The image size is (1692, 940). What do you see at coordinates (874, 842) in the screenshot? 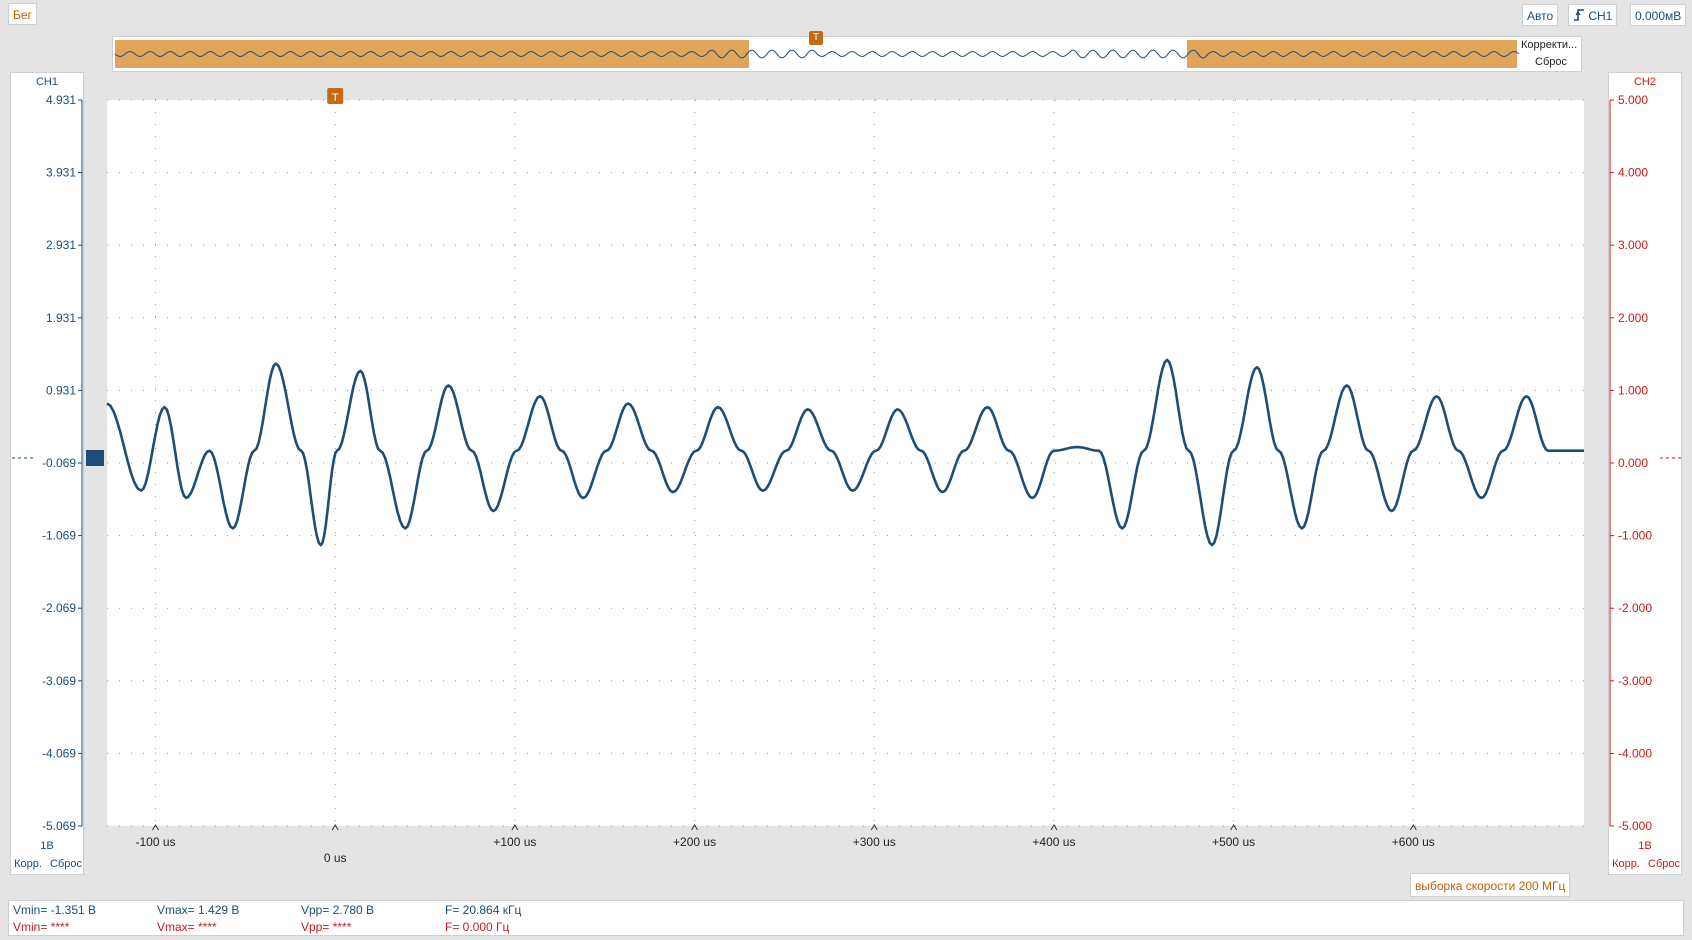
I see `x-tick-label: +300 us` at bounding box center [874, 842].